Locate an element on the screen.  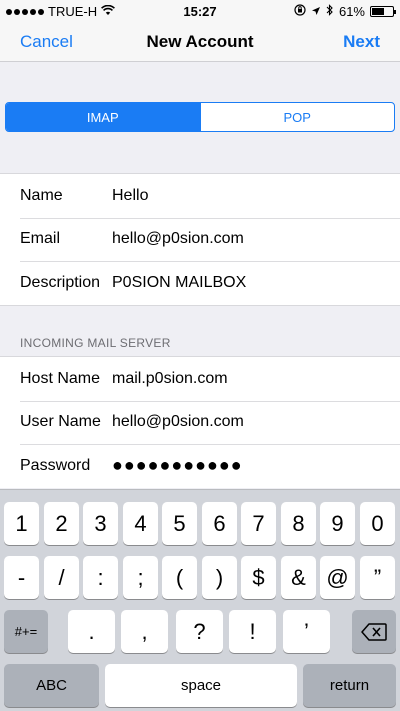
password-row: Password ●●●●●●●●●●● is located at coordinates (200, 466).